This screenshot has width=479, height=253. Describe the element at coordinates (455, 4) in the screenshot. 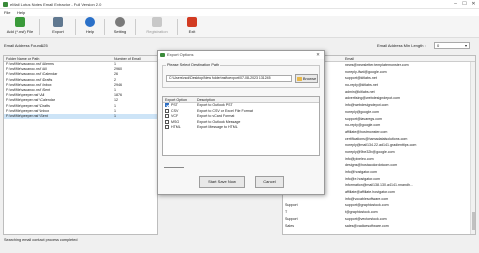

I see `minimize-button: –` at that location.